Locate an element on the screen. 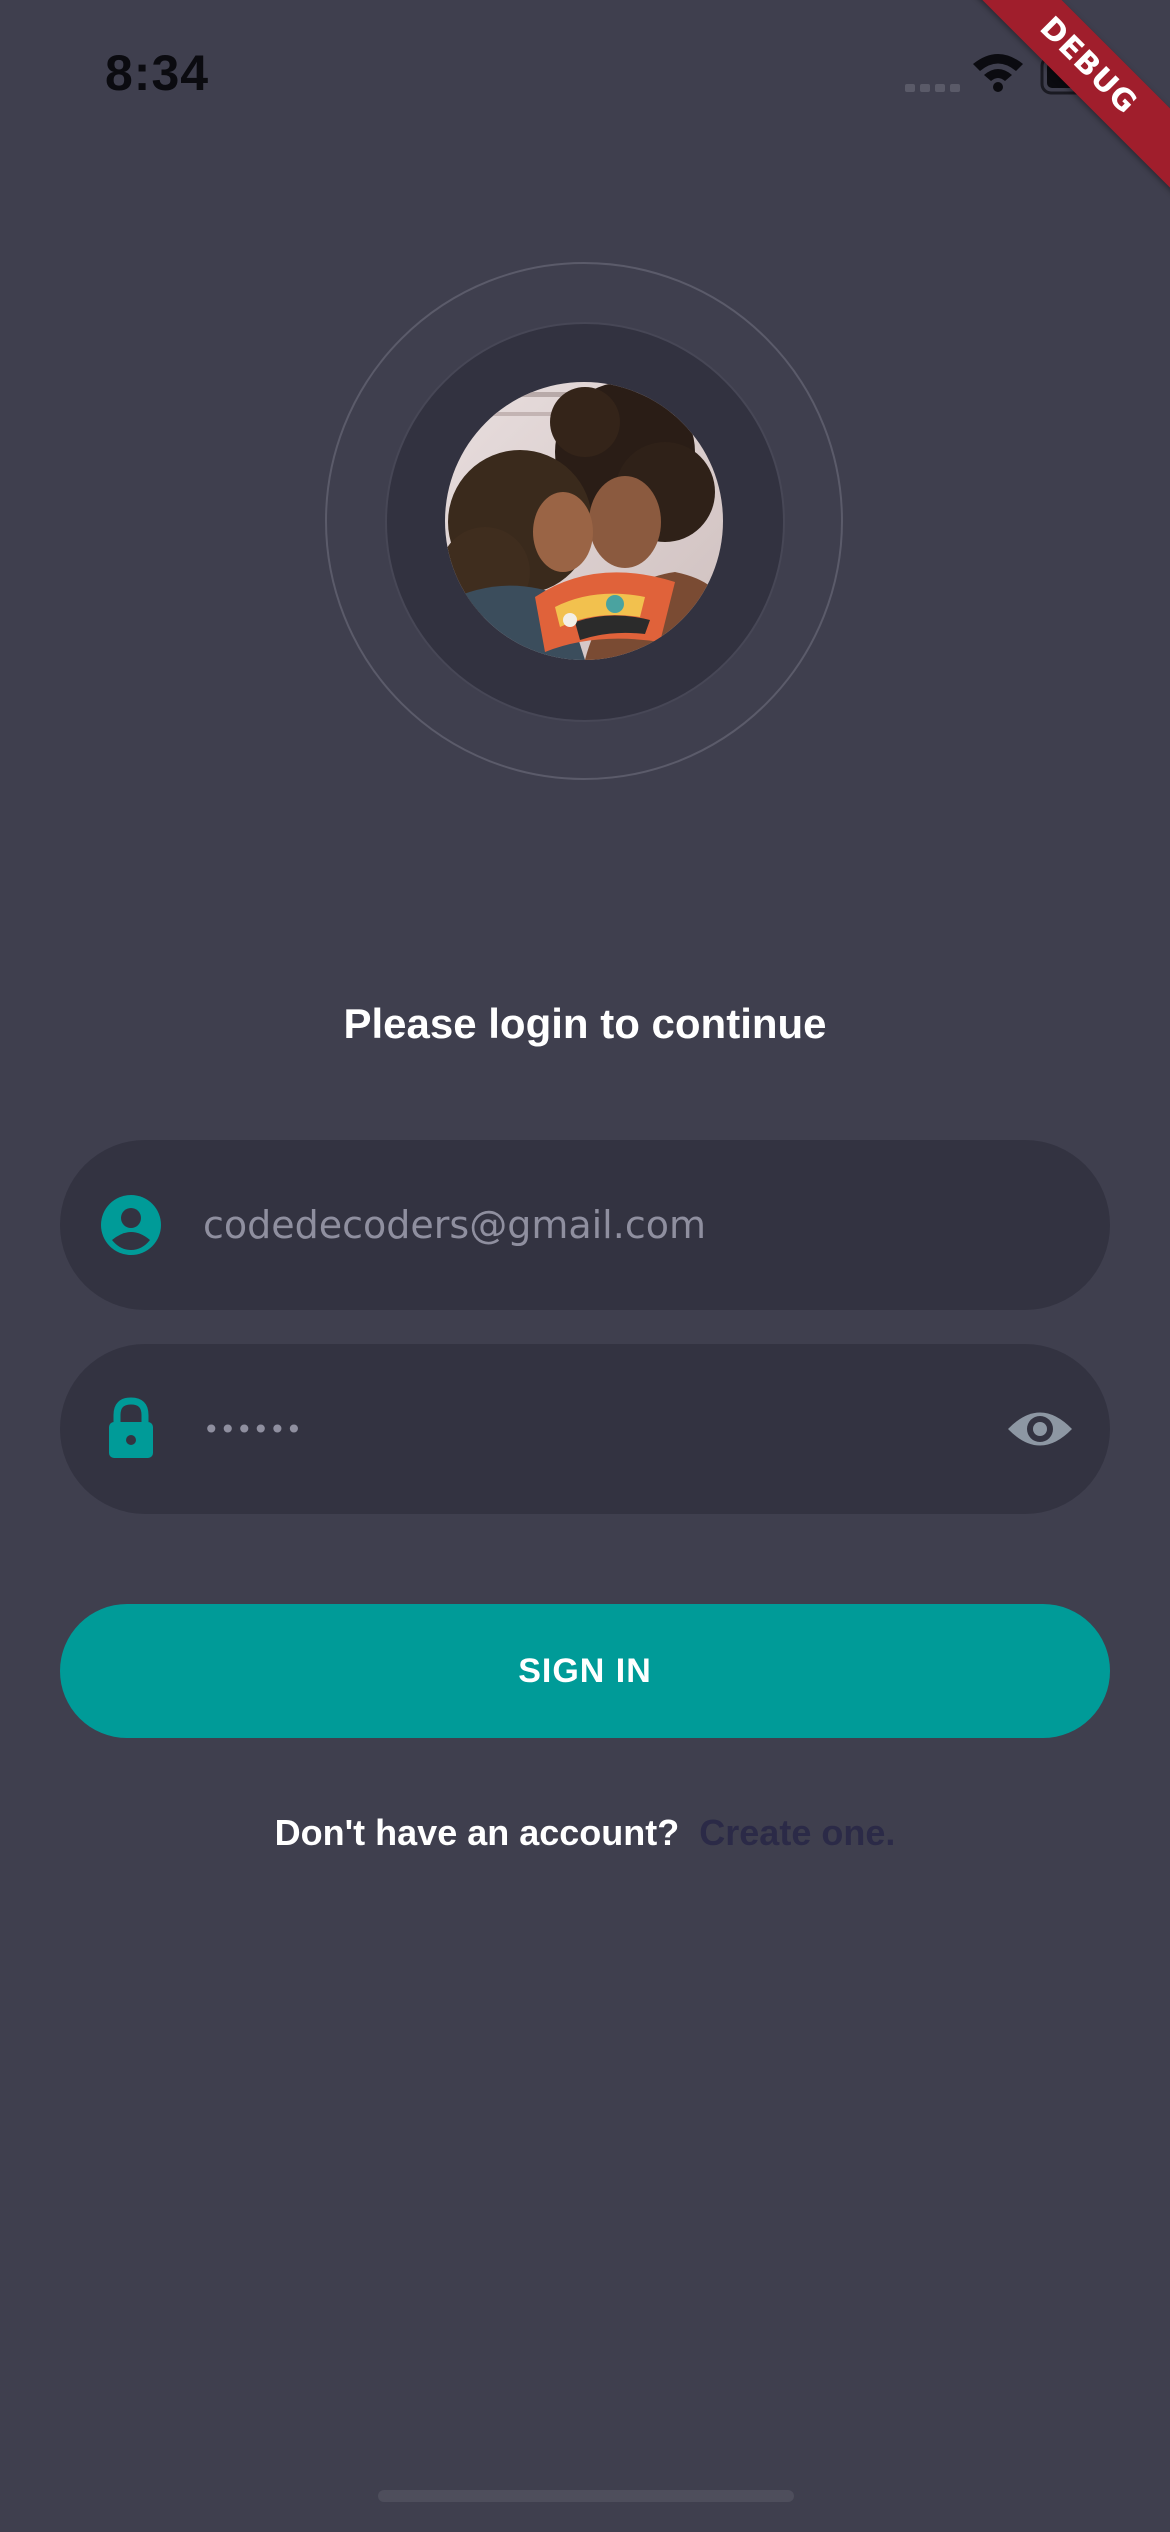  create-account-link: Create one. is located at coordinates (797, 1832).